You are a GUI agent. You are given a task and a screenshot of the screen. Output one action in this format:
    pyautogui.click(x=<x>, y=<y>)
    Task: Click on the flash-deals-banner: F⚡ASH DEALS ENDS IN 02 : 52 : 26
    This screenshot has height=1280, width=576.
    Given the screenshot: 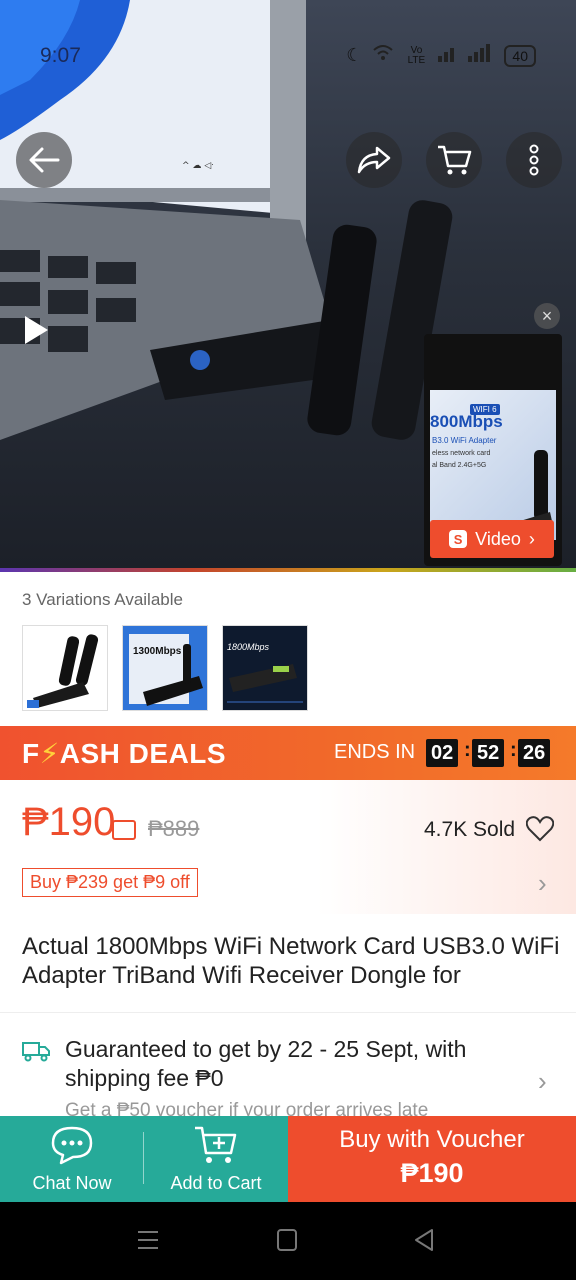 What is the action you would take?
    pyautogui.click(x=288, y=753)
    